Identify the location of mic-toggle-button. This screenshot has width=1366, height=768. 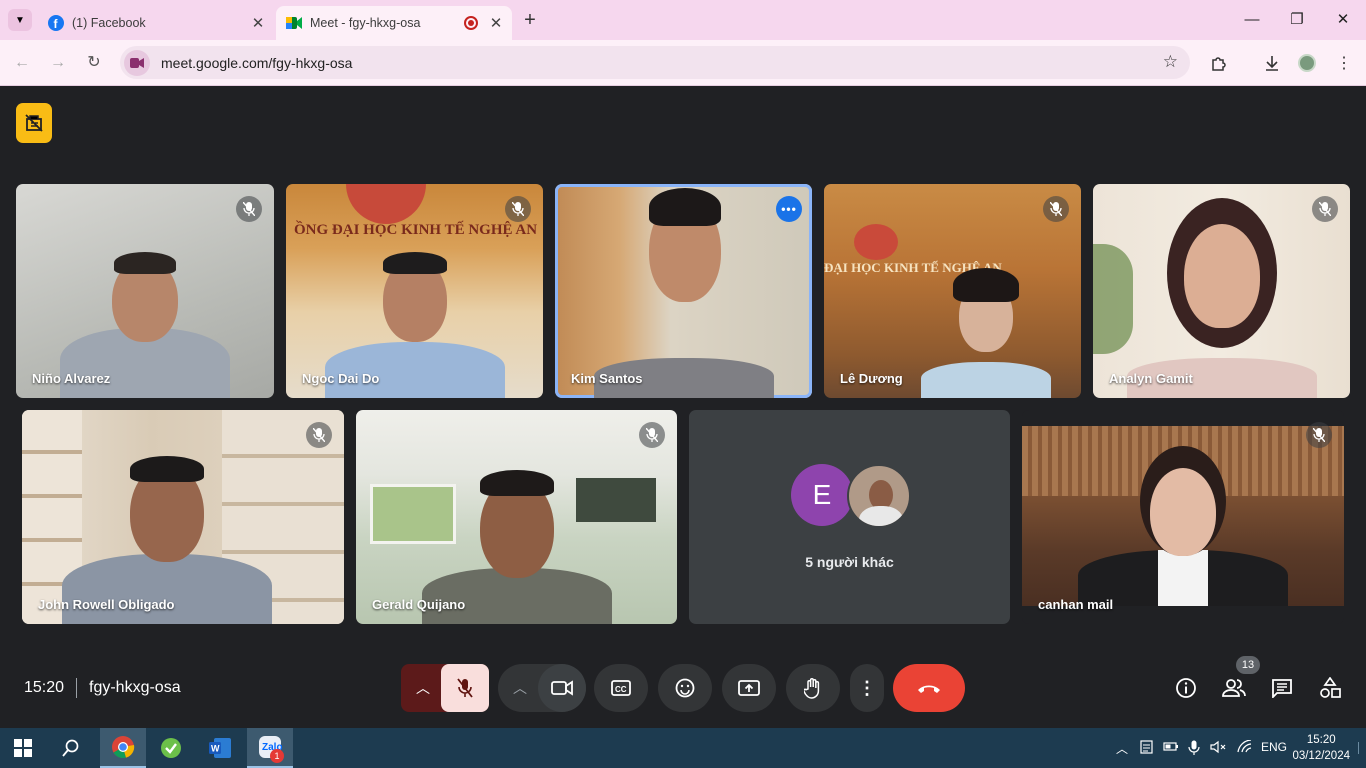
(465, 688).